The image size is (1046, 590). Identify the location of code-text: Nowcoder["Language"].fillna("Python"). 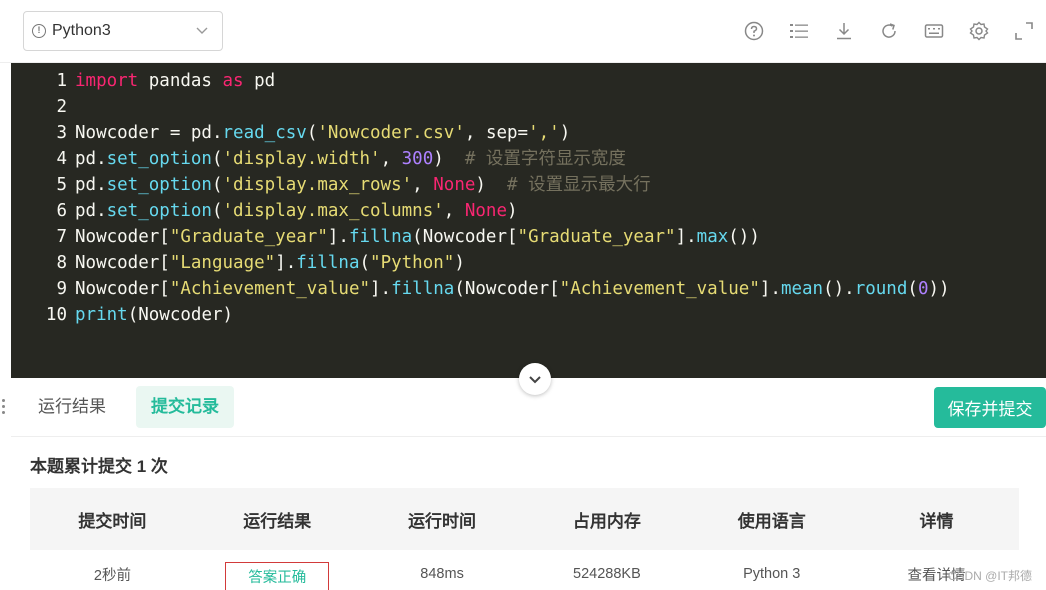
(270, 263).